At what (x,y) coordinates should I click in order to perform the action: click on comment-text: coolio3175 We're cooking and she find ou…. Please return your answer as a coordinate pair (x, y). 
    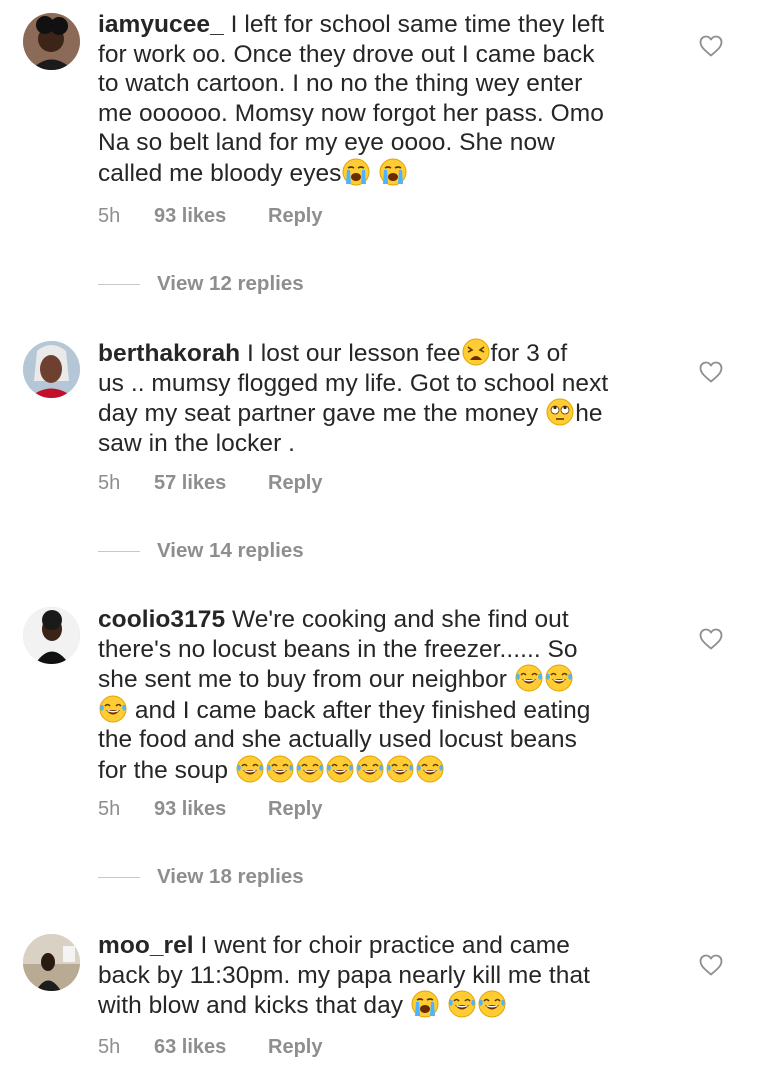
    Looking at the image, I should click on (344, 695).